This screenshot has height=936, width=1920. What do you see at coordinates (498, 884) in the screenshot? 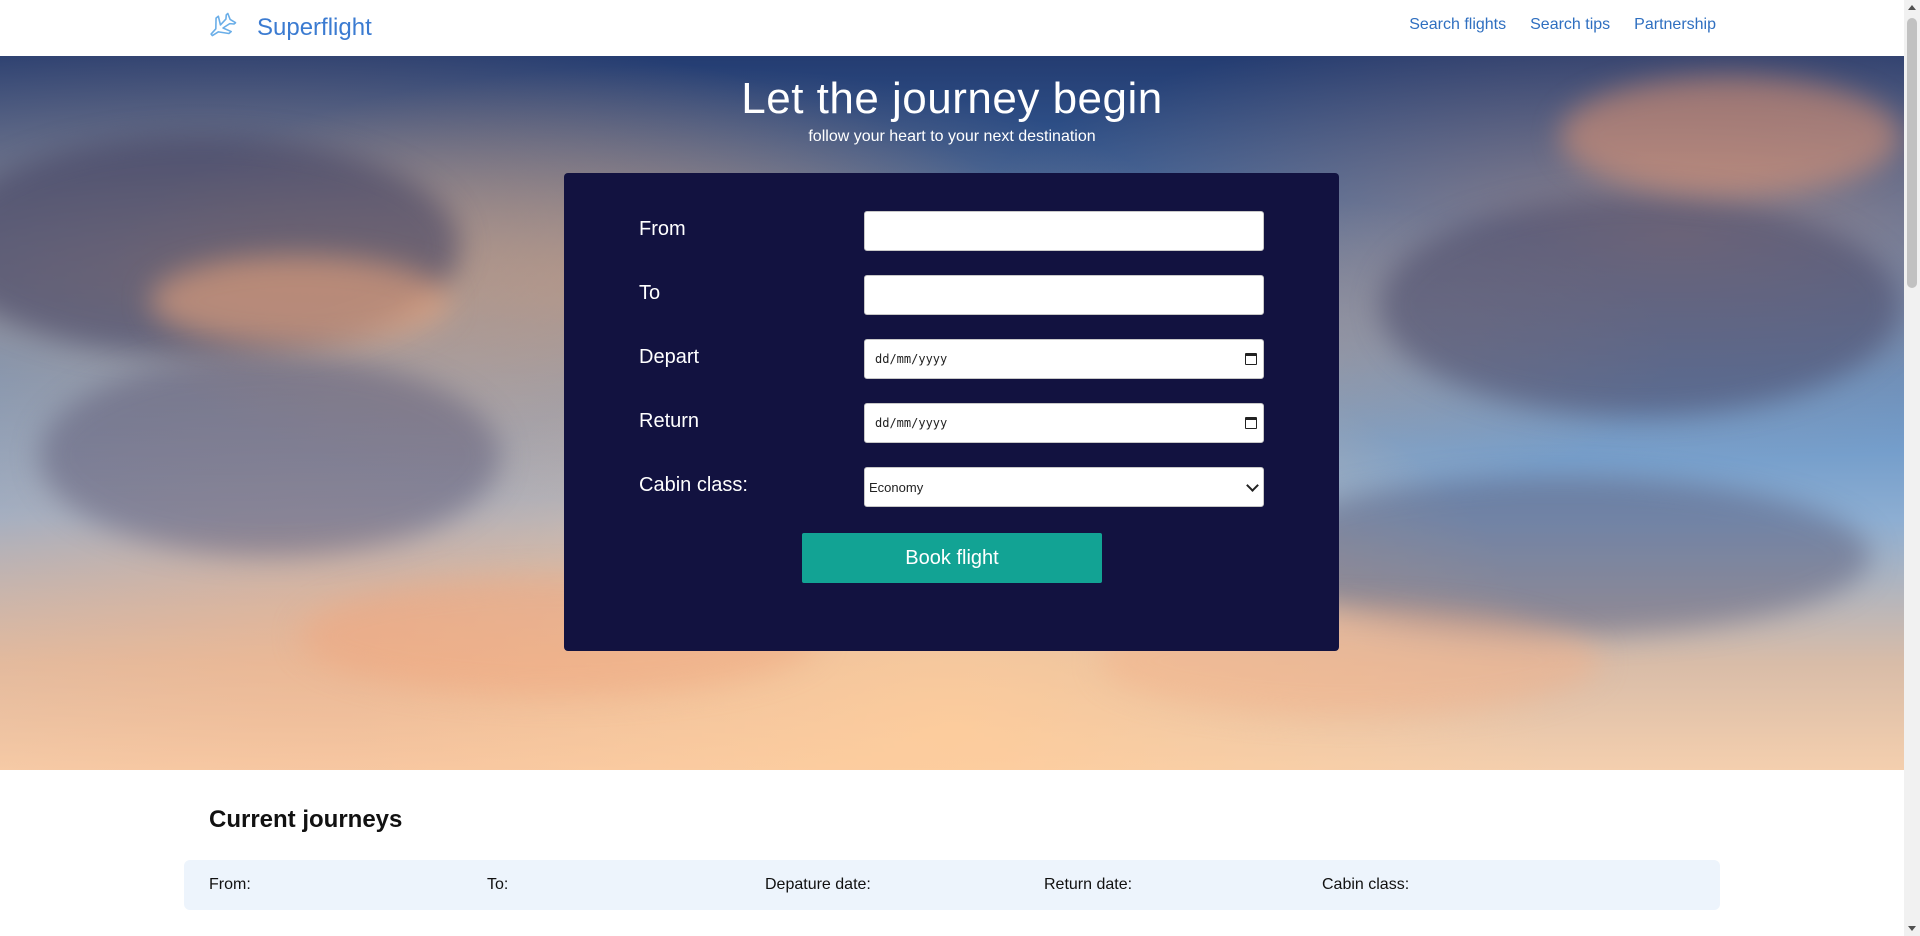
I see `column-to: To:` at bounding box center [498, 884].